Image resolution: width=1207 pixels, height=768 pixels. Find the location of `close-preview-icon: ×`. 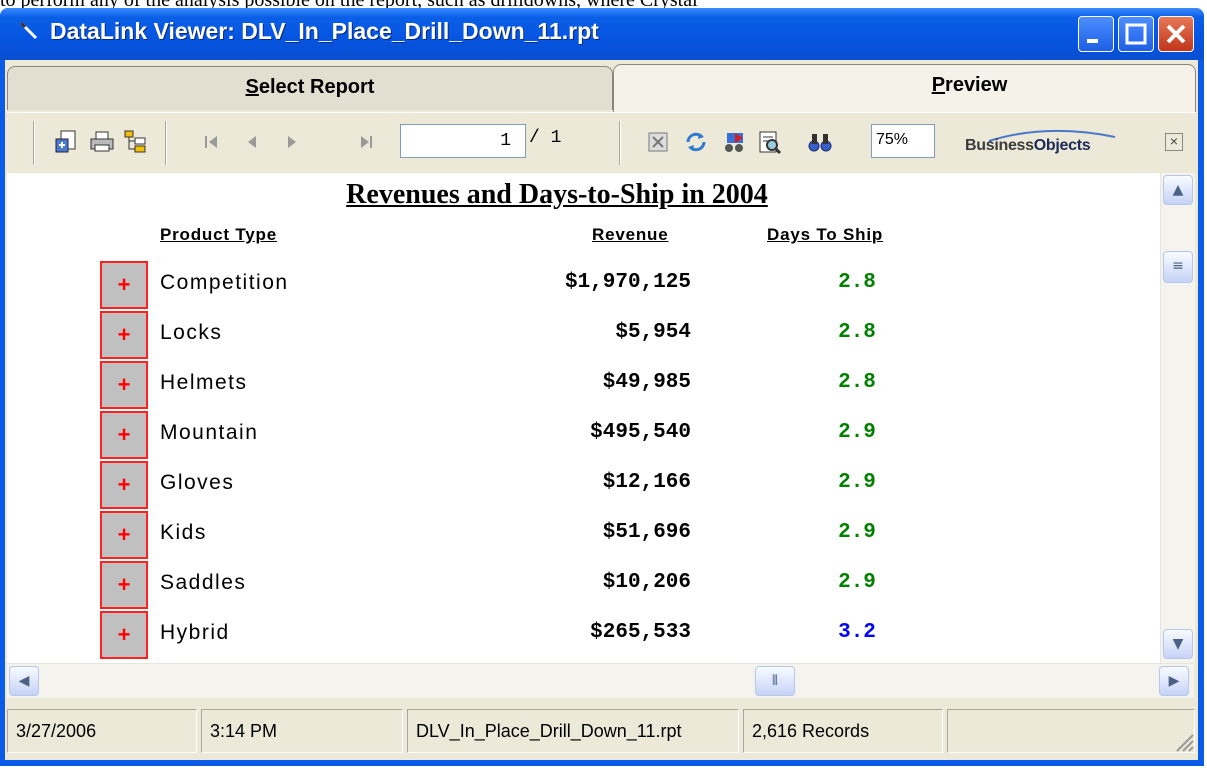

close-preview-icon: × is located at coordinates (1174, 142).